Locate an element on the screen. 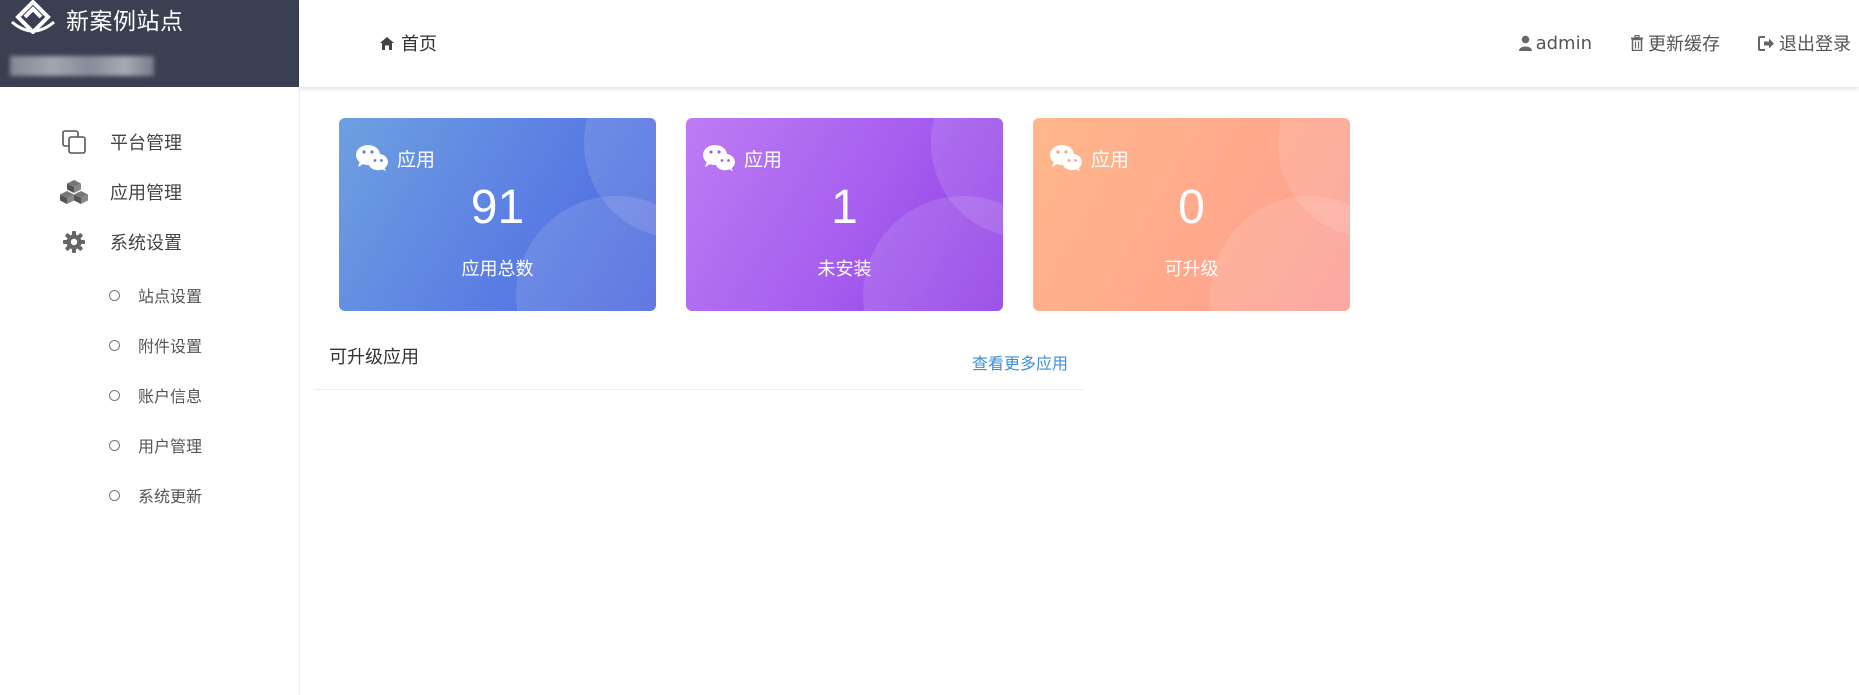 The width and height of the screenshot is (1859, 695). card-subtitle: 应用总数 is located at coordinates (497, 269).